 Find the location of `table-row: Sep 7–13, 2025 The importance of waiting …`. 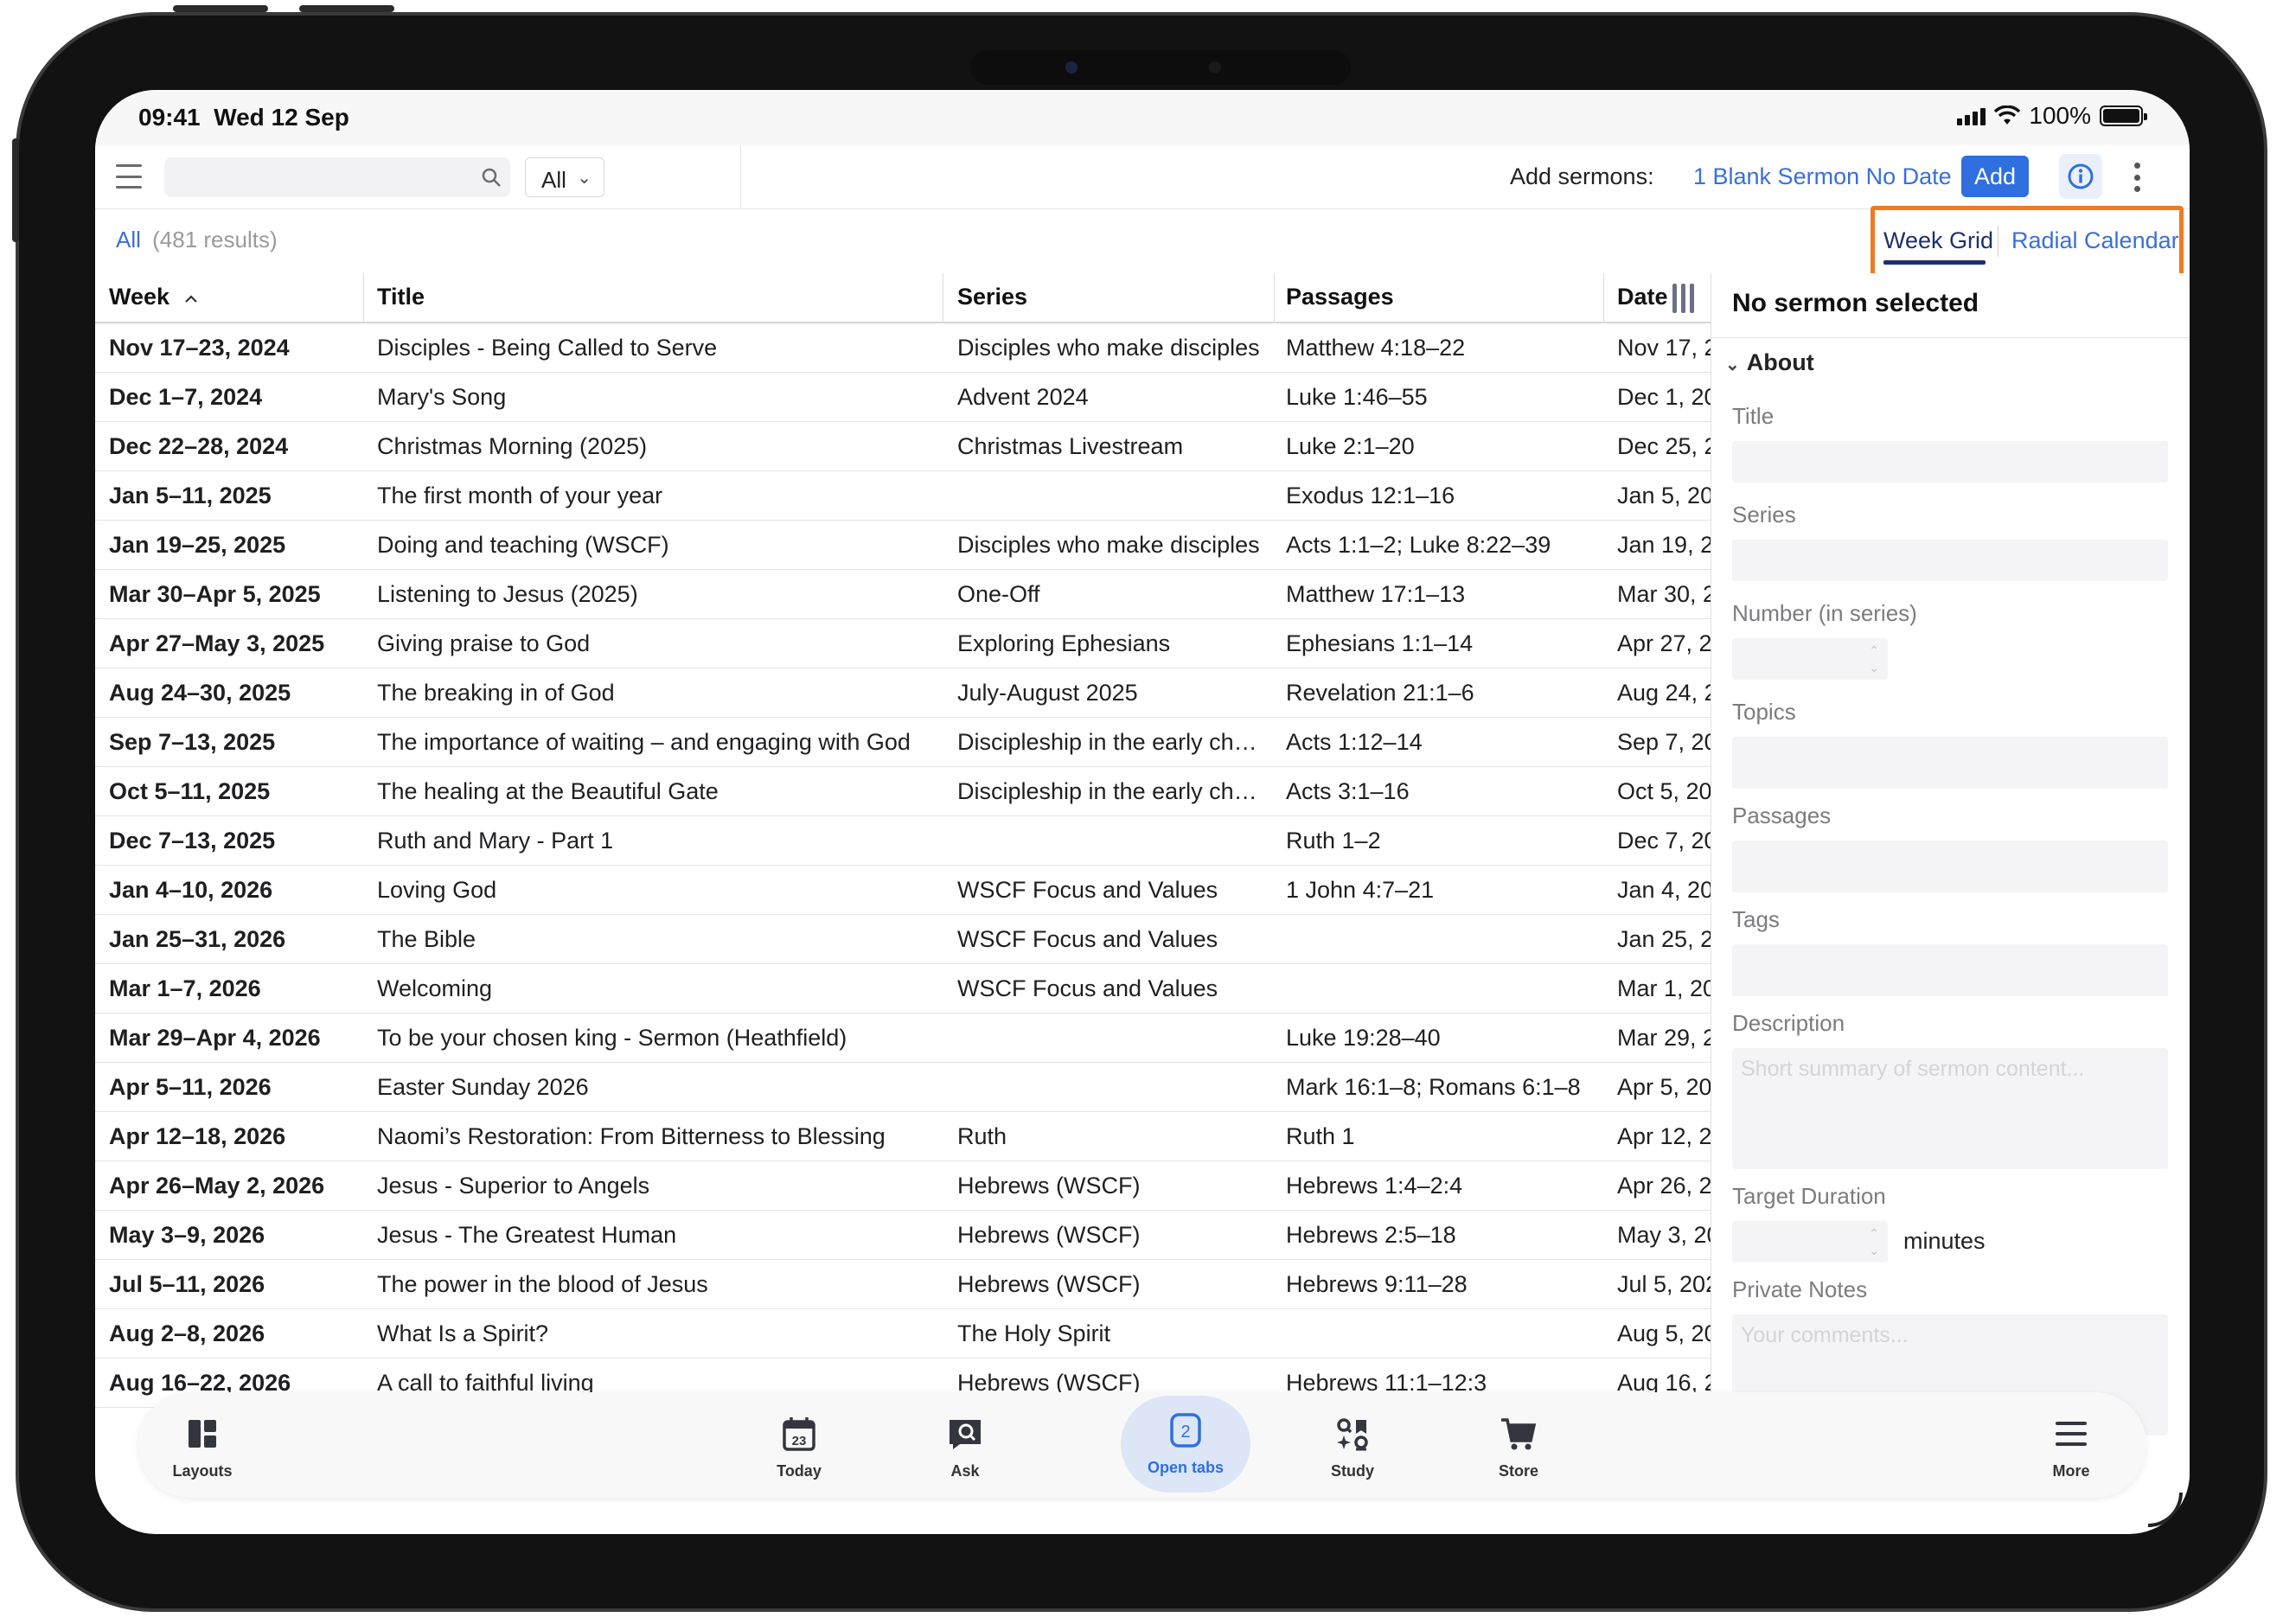

table-row: Sep 7–13, 2025 The importance of waiting … is located at coordinates (903, 742).